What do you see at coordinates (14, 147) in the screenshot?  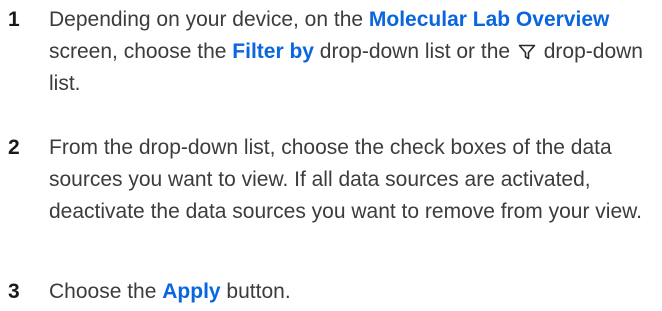 I see `step-number: 2` at bounding box center [14, 147].